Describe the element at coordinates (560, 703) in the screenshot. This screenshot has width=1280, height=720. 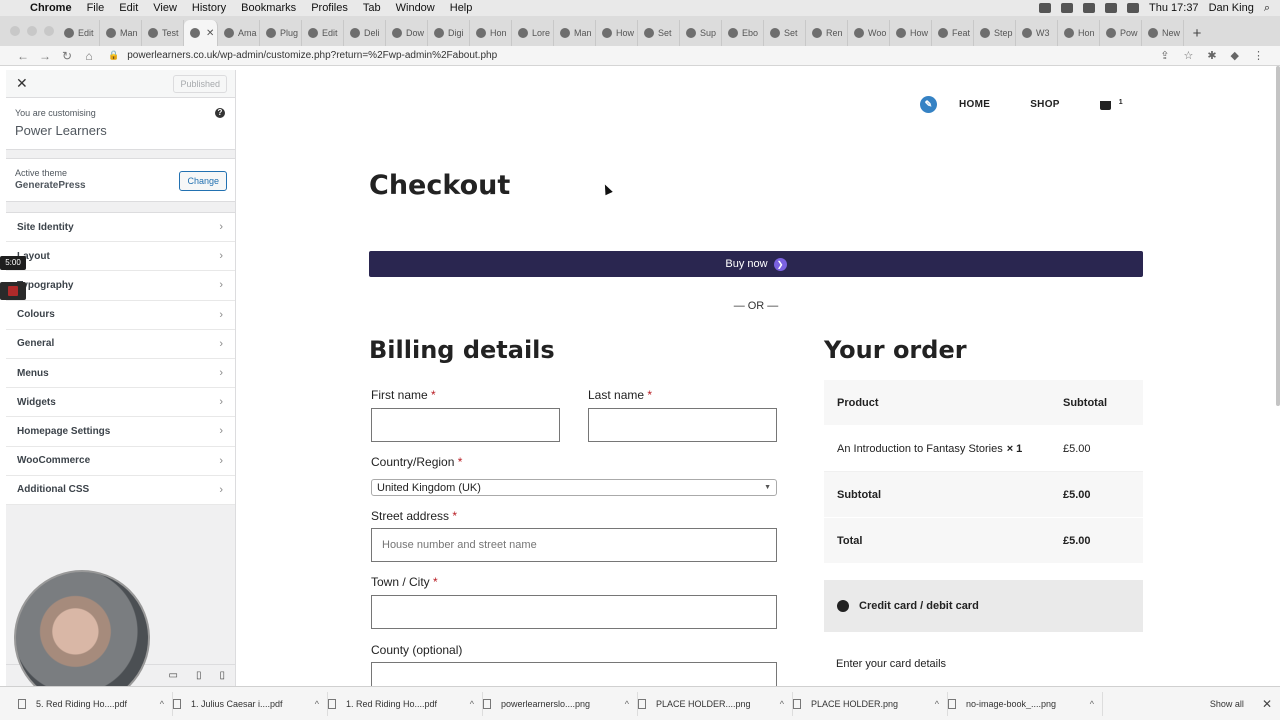
I see `download-item: powerlearnerslo....png ^` at that location.